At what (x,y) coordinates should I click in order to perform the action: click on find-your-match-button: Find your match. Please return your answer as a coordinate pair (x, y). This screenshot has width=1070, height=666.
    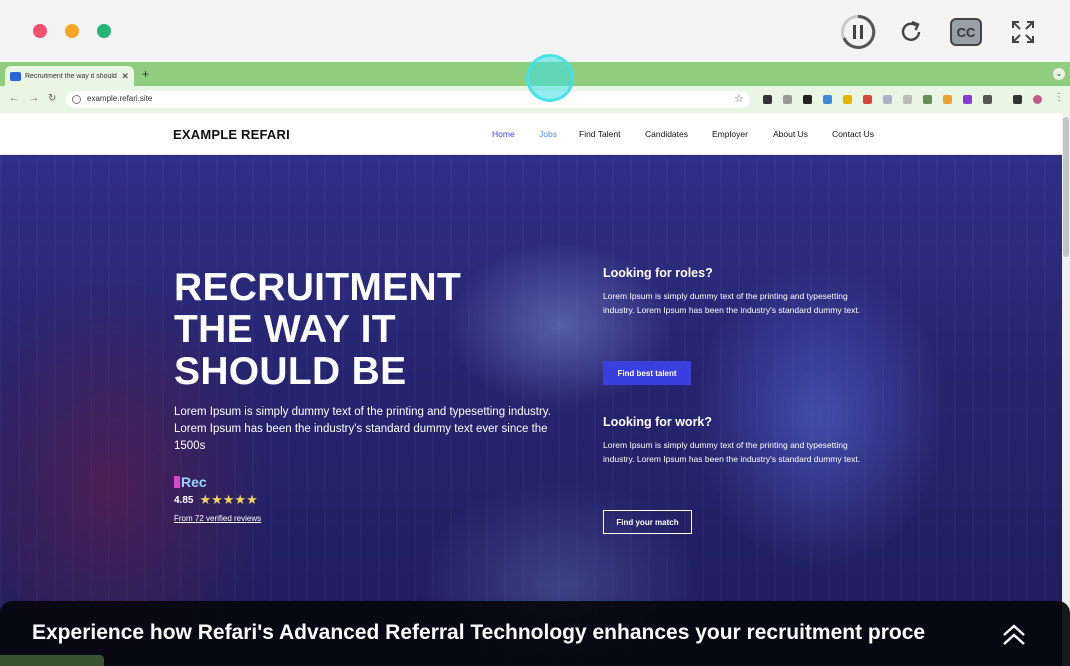
    Looking at the image, I should click on (647, 522).